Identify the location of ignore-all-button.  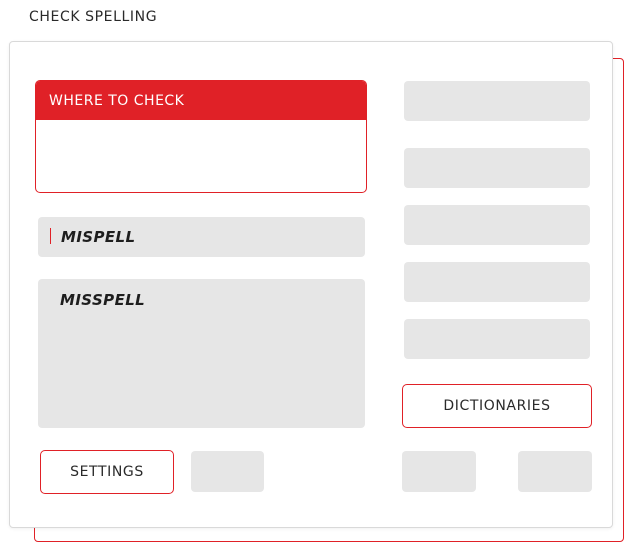
(497, 168).